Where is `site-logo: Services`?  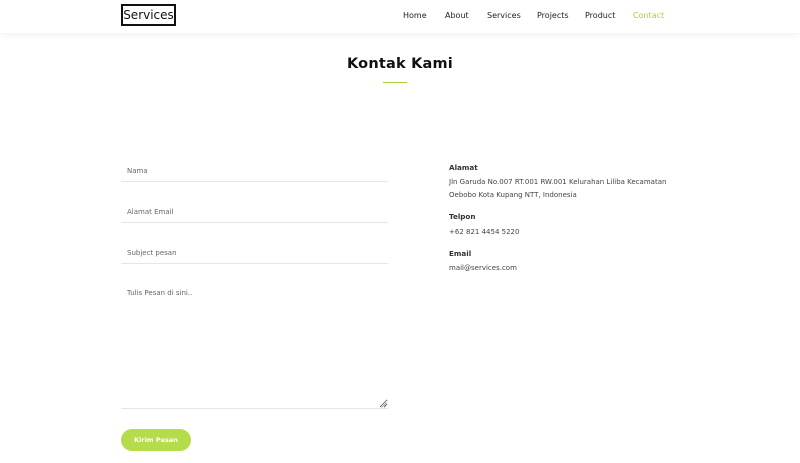
site-logo: Services is located at coordinates (148, 15).